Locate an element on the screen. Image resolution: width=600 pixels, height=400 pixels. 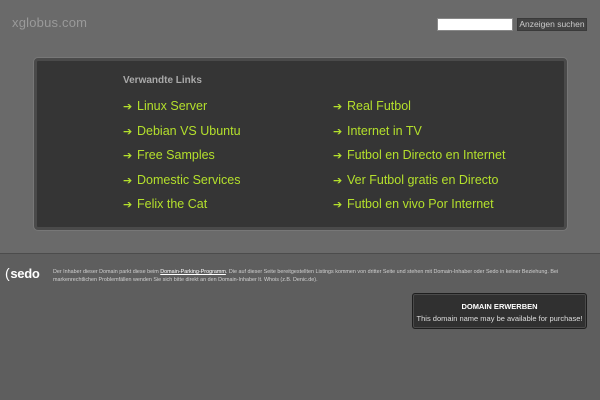
related-link-label: Futbol en vivo Por Internet is located at coordinates (420, 204).